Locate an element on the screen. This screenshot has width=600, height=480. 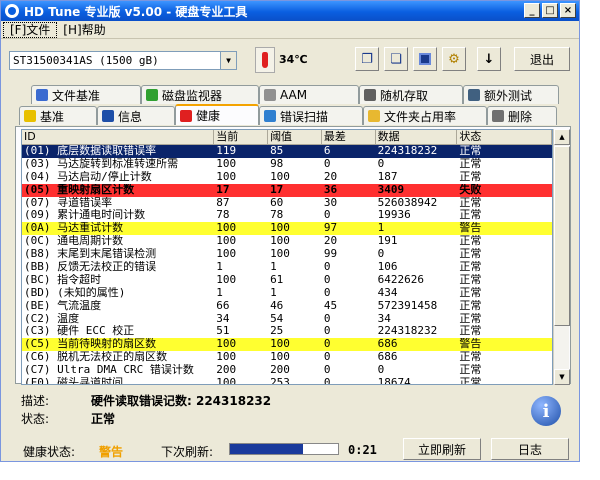
table-row: (BD) (未知的属性) 1 1 0 434 正常 is located at coordinates (287, 293).